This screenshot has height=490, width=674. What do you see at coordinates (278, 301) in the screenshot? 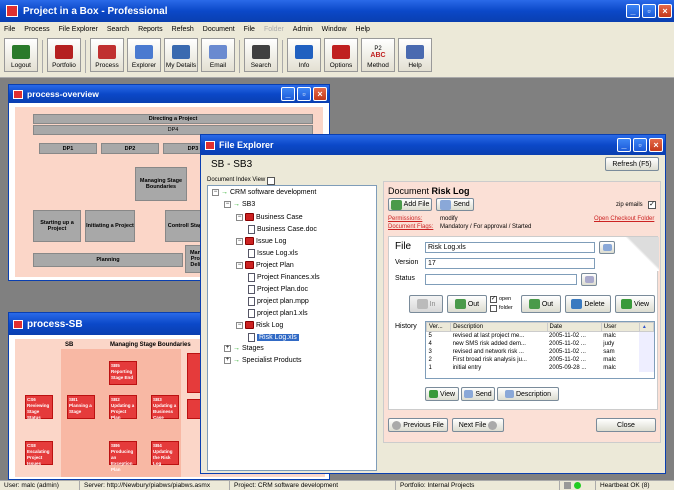
I see `tree-item: project plan.mpp` at bounding box center [278, 301].